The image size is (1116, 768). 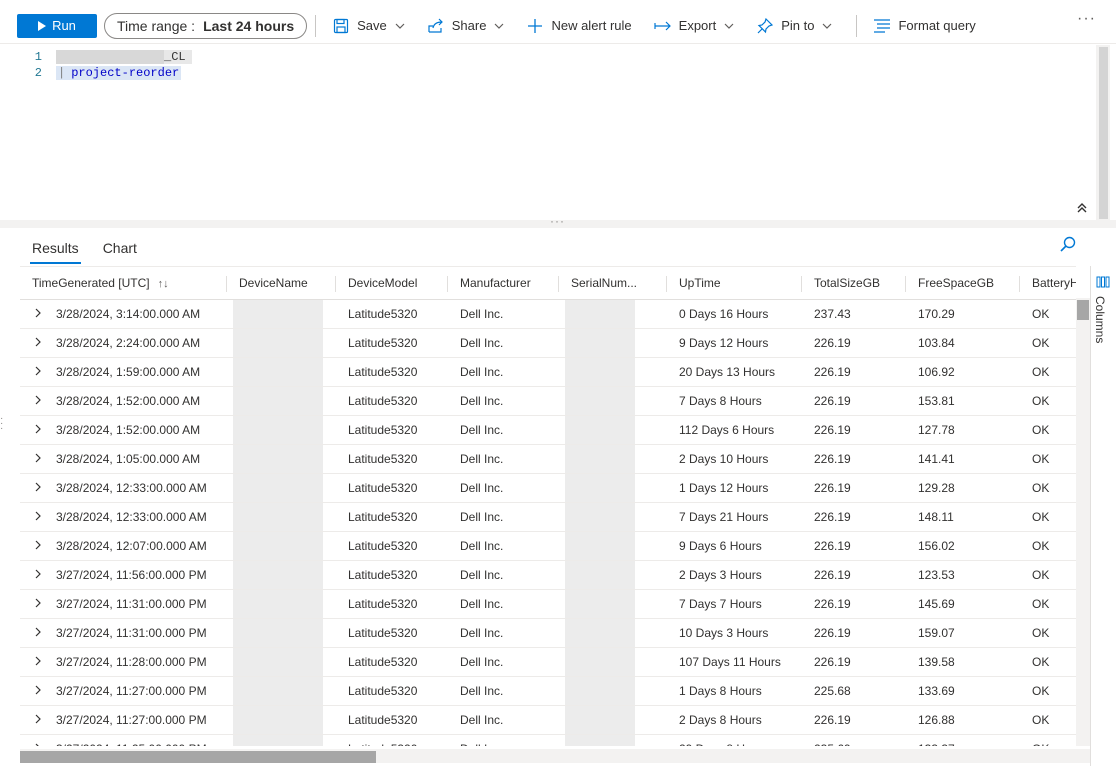 I want to click on cell-free: 129.28, so click(x=963, y=488).